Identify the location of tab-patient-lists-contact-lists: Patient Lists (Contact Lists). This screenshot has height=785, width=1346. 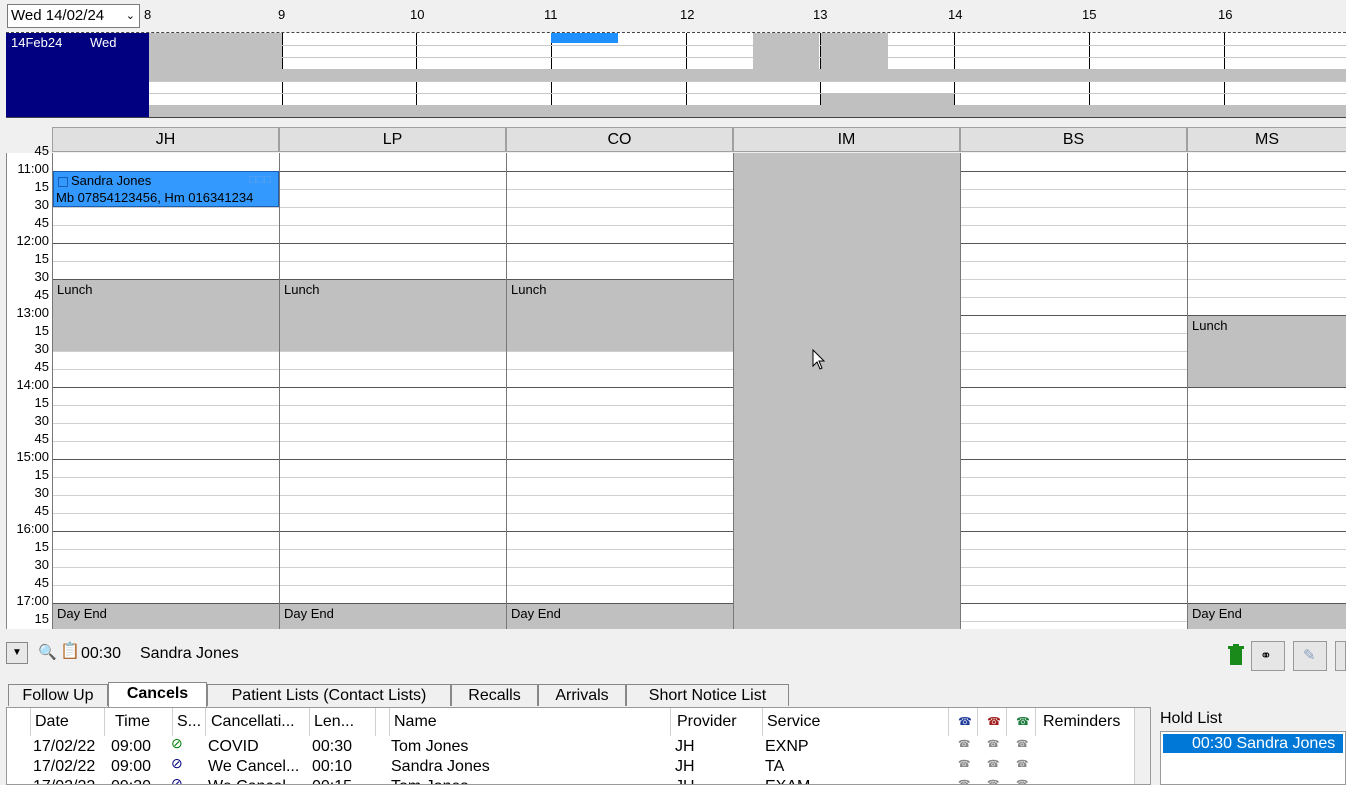
(329, 695).